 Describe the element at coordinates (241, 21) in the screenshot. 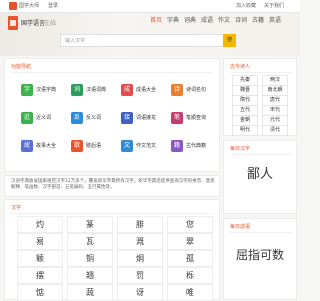

I see `nav-shici: 诗词` at that location.